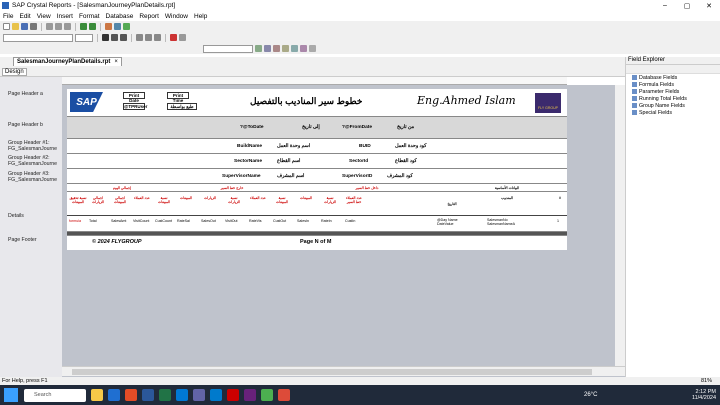 Image resolution: width=720 pixels, height=405 pixels. What do you see at coordinates (65, 16) in the screenshot?
I see `menu-insert: Insert` at bounding box center [65, 16].